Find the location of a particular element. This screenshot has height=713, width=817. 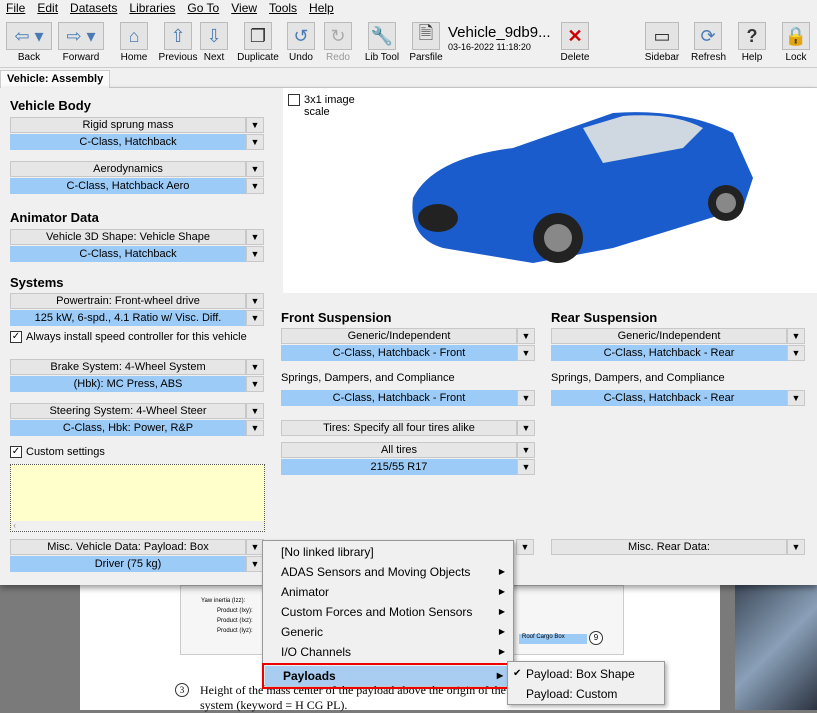

custom-settings-textarea: ‹ is located at coordinates (137, 498).